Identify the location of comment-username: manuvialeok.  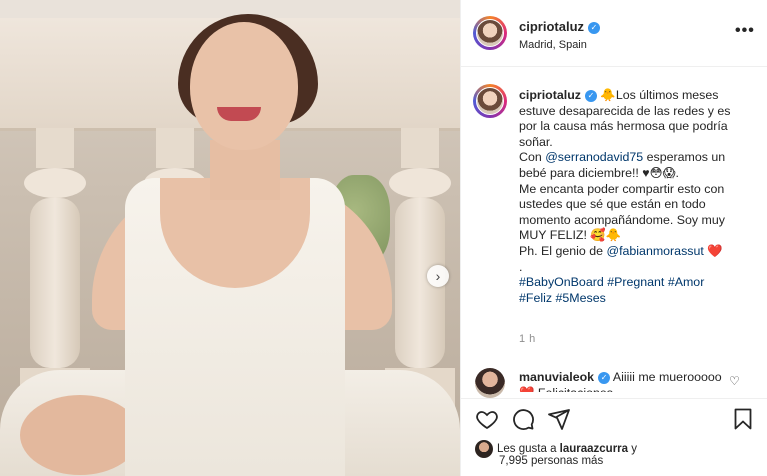
(556, 377).